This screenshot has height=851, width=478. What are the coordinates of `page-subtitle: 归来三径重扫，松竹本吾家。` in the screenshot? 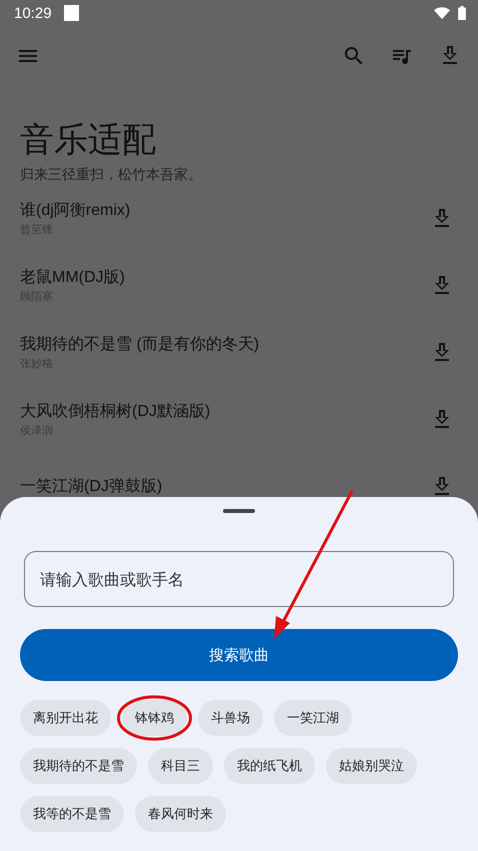 It's located at (111, 175).